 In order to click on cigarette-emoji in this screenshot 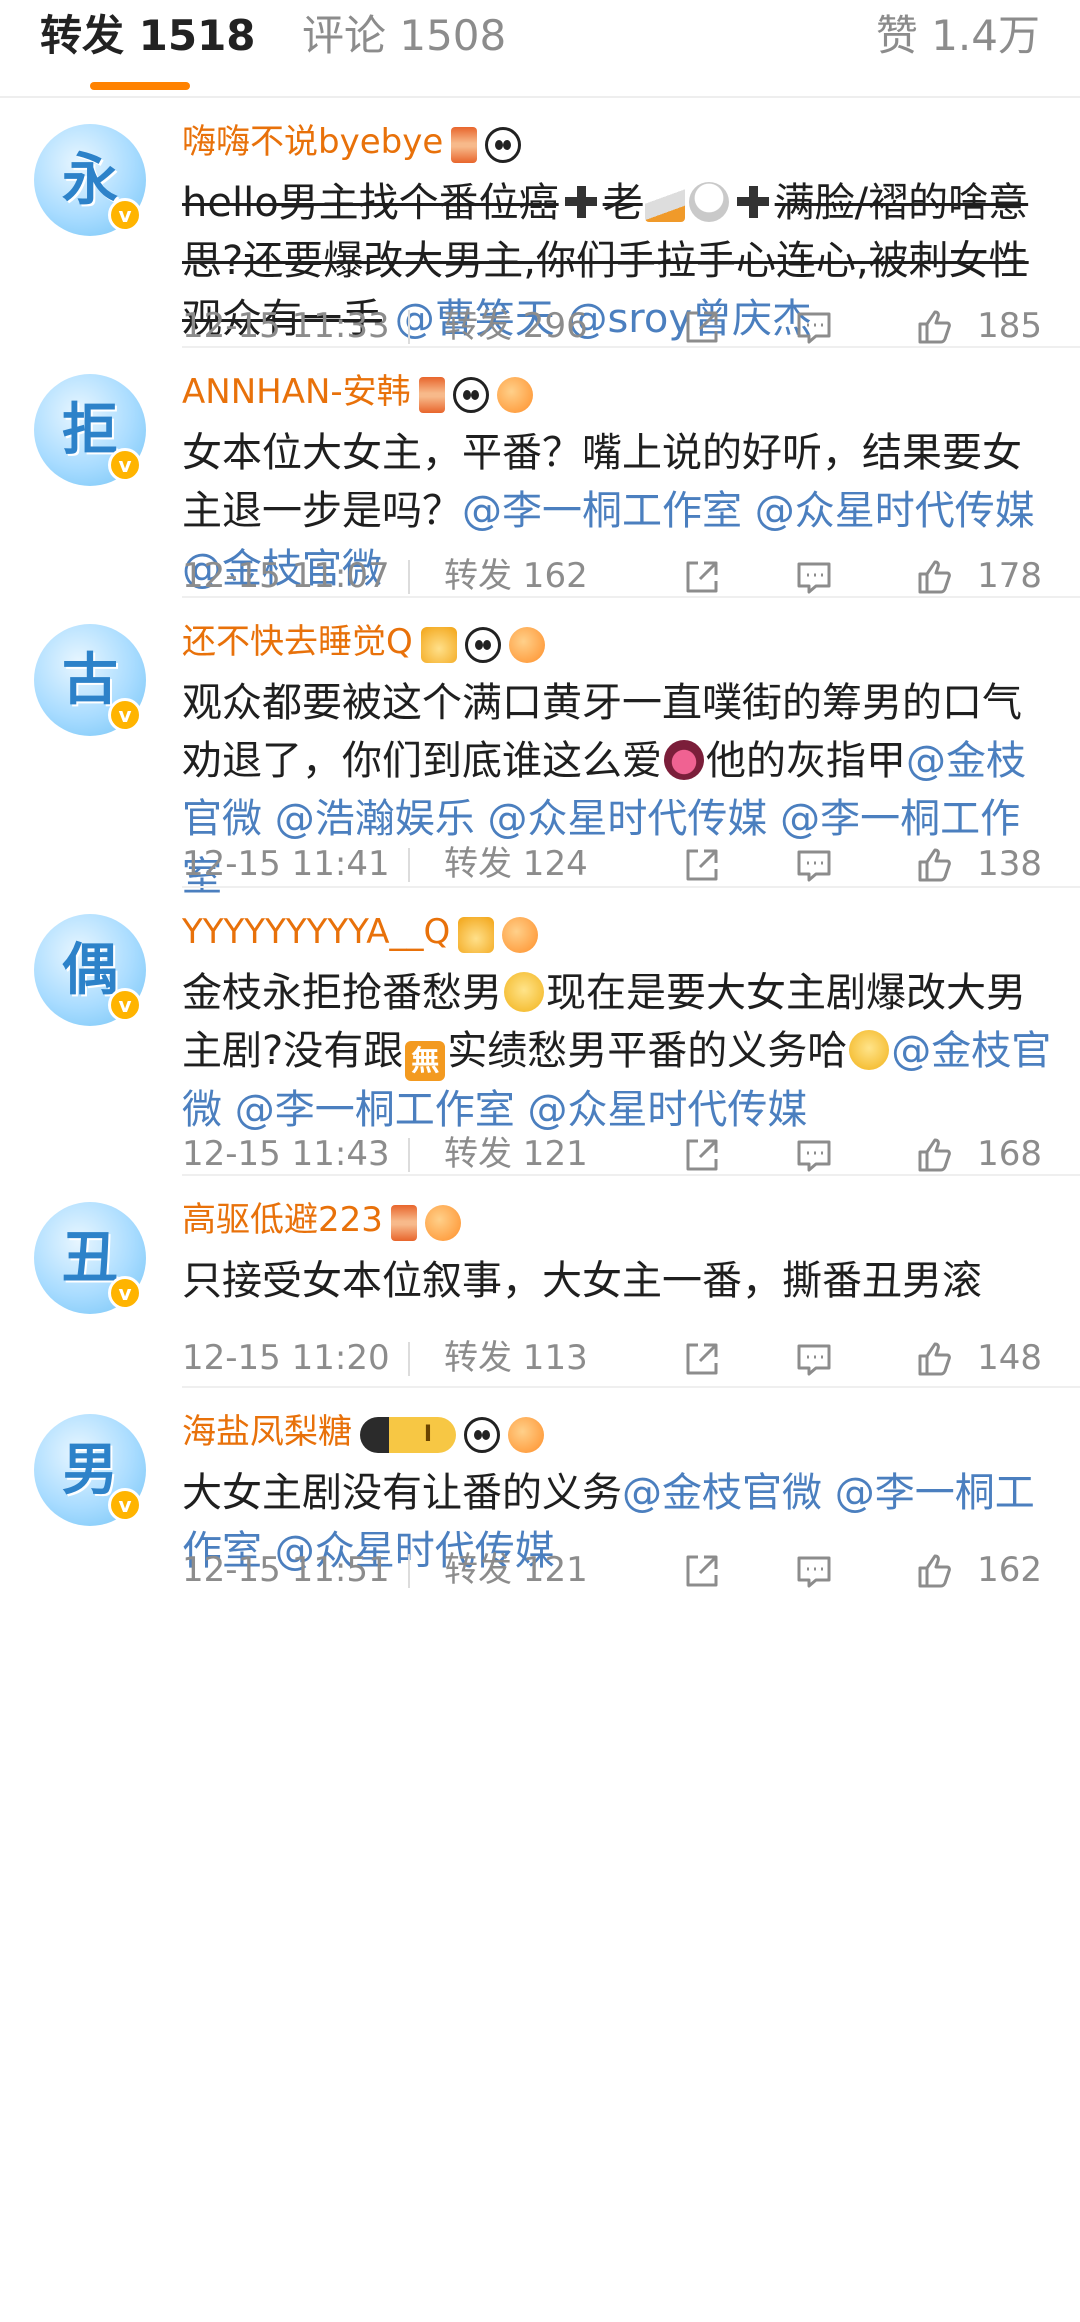, I will do `click(664, 202)`.